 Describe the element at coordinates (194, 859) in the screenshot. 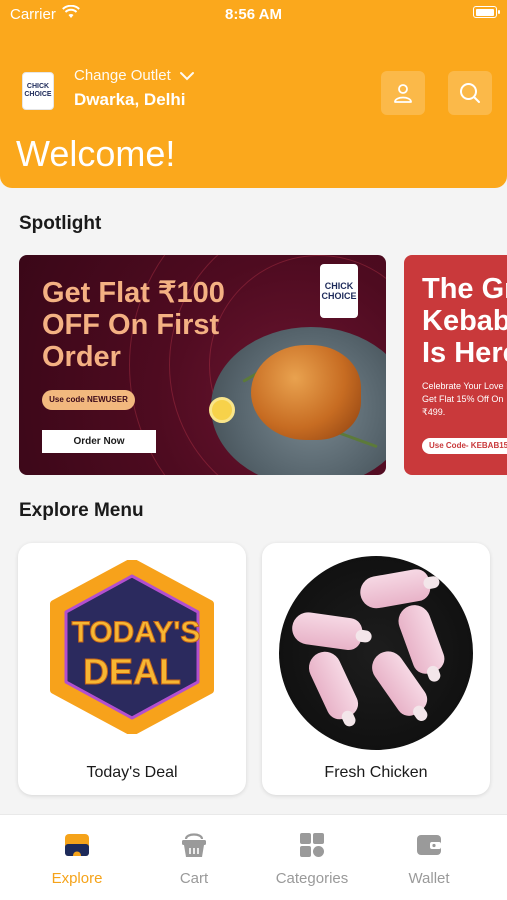

I see `tab-cart: Cart` at that location.